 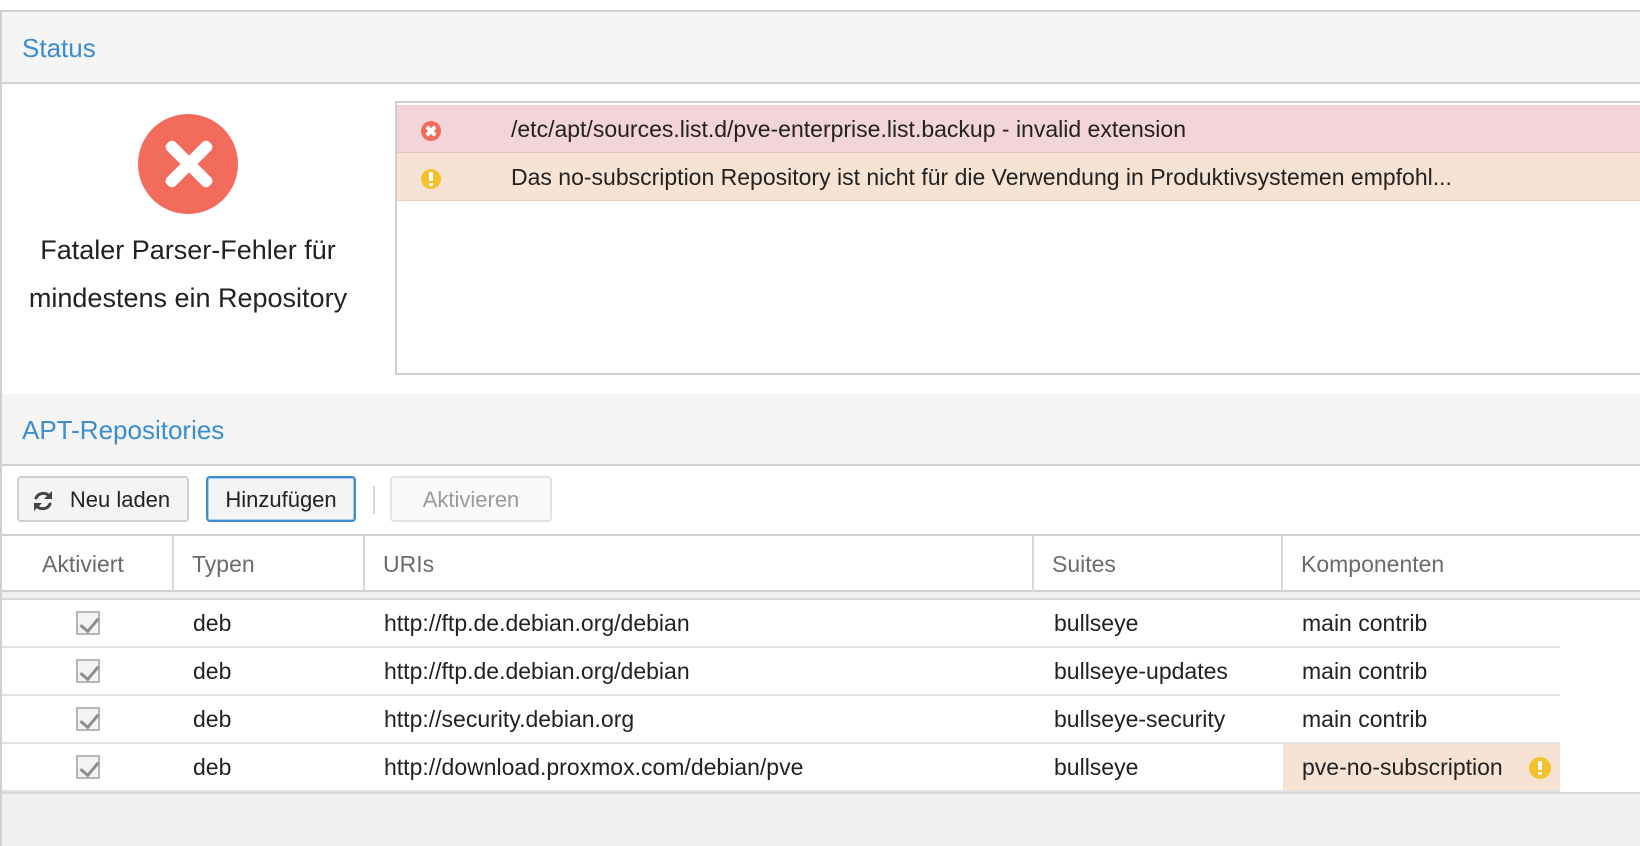 I want to click on add-button: Hinzufügen, so click(x=281, y=499).